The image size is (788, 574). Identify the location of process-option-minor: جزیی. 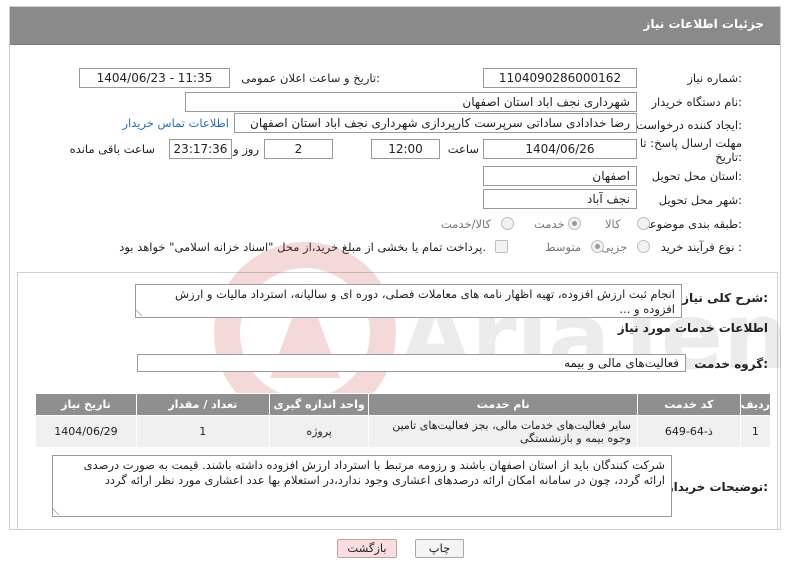
(614, 247).